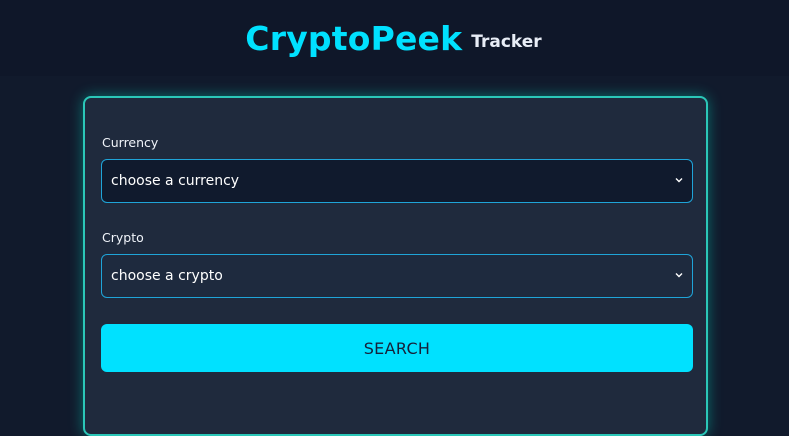 This screenshot has height=436, width=789. I want to click on search-button-label: SEARCH, so click(397, 348).